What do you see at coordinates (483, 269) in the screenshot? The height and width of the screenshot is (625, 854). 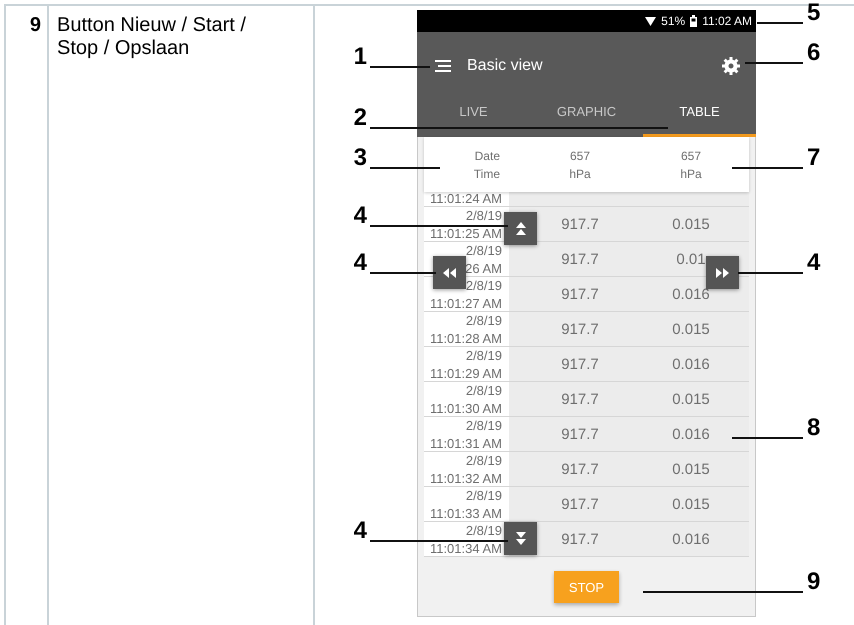 I see `time-text: 26 AM` at bounding box center [483, 269].